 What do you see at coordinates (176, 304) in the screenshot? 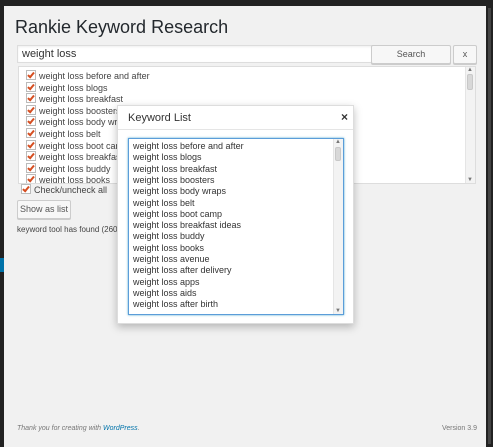
I see `keyword-list-line: weight loss after birth` at bounding box center [176, 304].